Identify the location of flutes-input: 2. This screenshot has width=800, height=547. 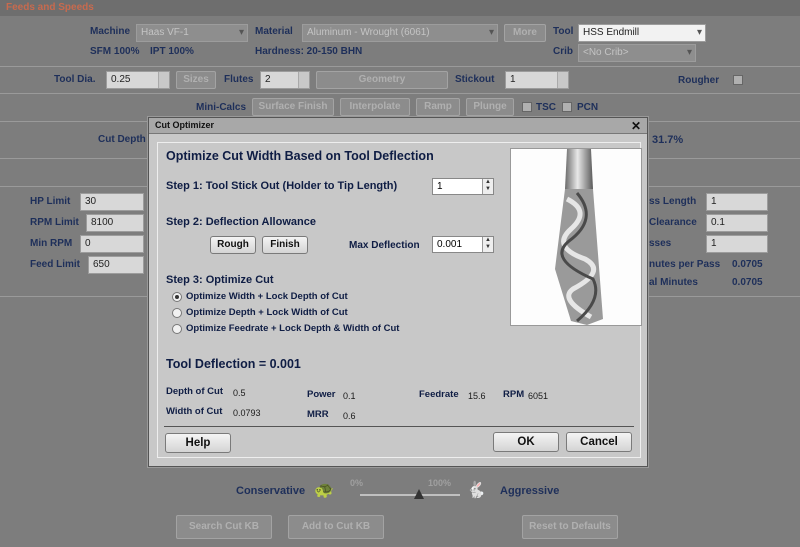
(285, 80).